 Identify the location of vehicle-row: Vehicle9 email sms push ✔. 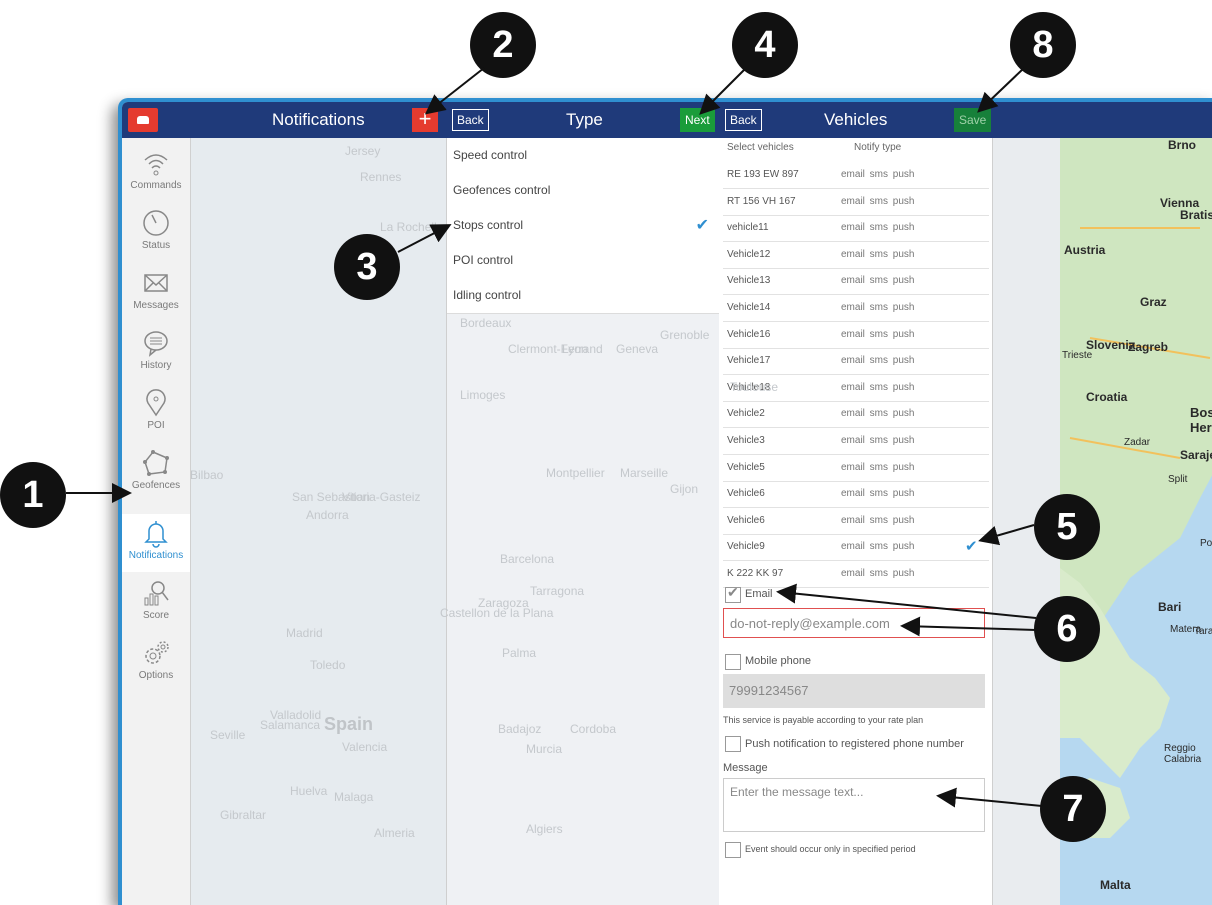
(856, 548).